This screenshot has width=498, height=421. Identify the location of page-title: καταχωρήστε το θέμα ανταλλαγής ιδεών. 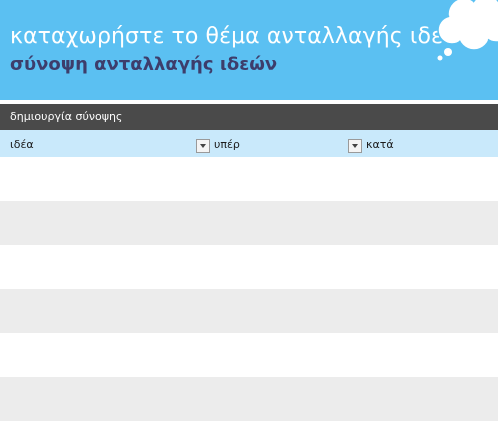
(242, 36).